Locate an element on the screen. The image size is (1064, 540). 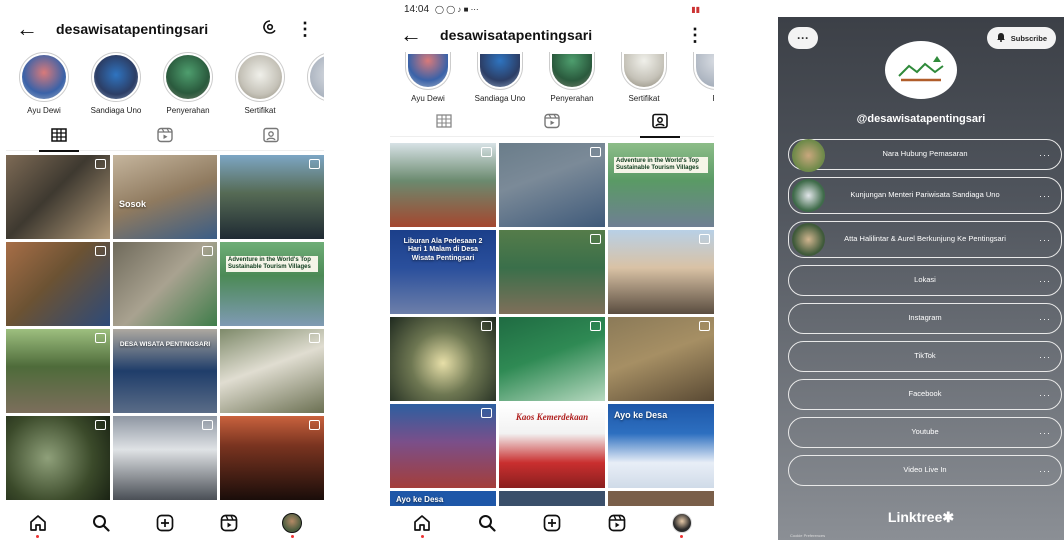
link-video-live-in: Video Live In ··· is located at coordinates (925, 470).